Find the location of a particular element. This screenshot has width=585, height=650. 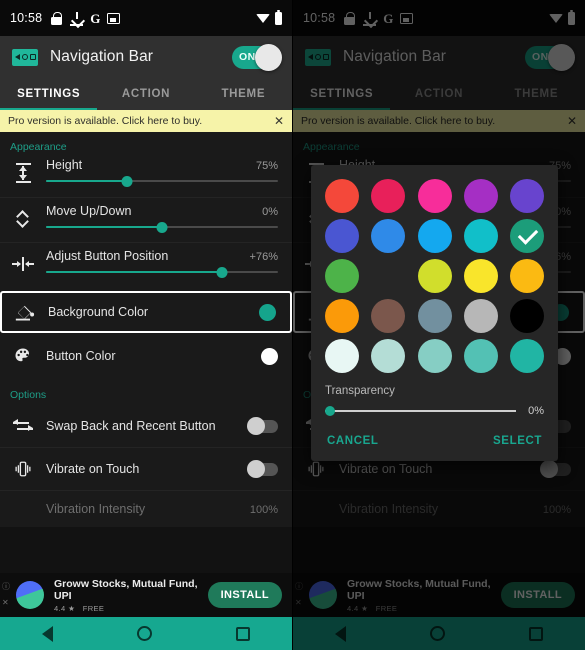

status-bar-right-icons is located at coordinates (269, 17).